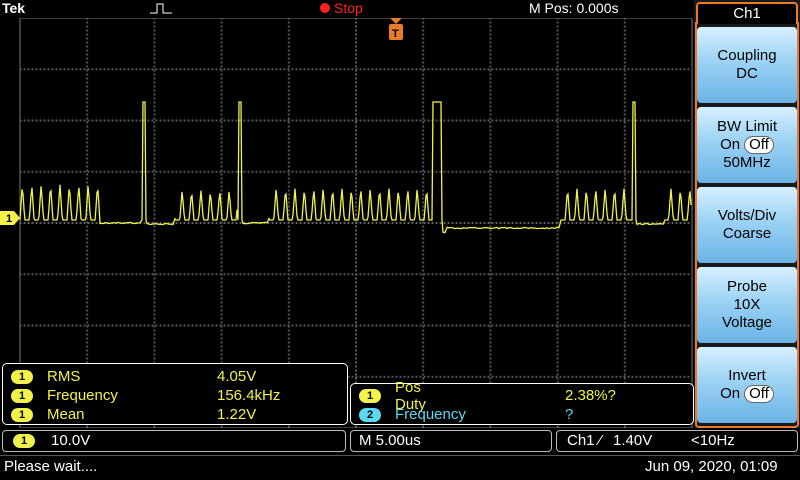 The image size is (800, 480). I want to click on ch1-level-marker: 1, so click(10, 218).